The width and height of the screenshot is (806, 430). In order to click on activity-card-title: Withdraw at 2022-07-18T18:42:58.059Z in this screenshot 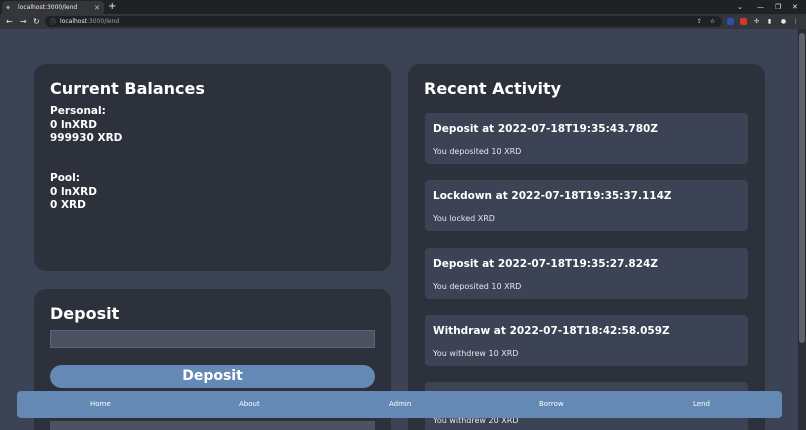, I will do `click(551, 331)`.